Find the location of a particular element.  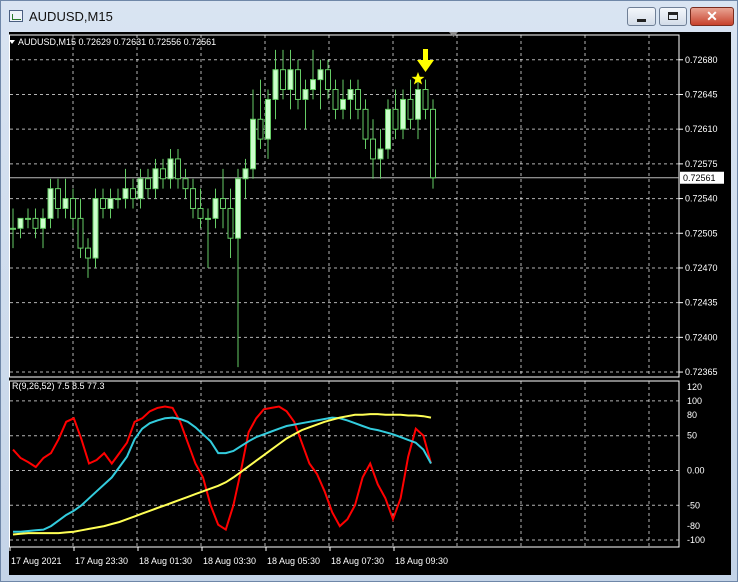

chart-icon is located at coordinates (16, 16).